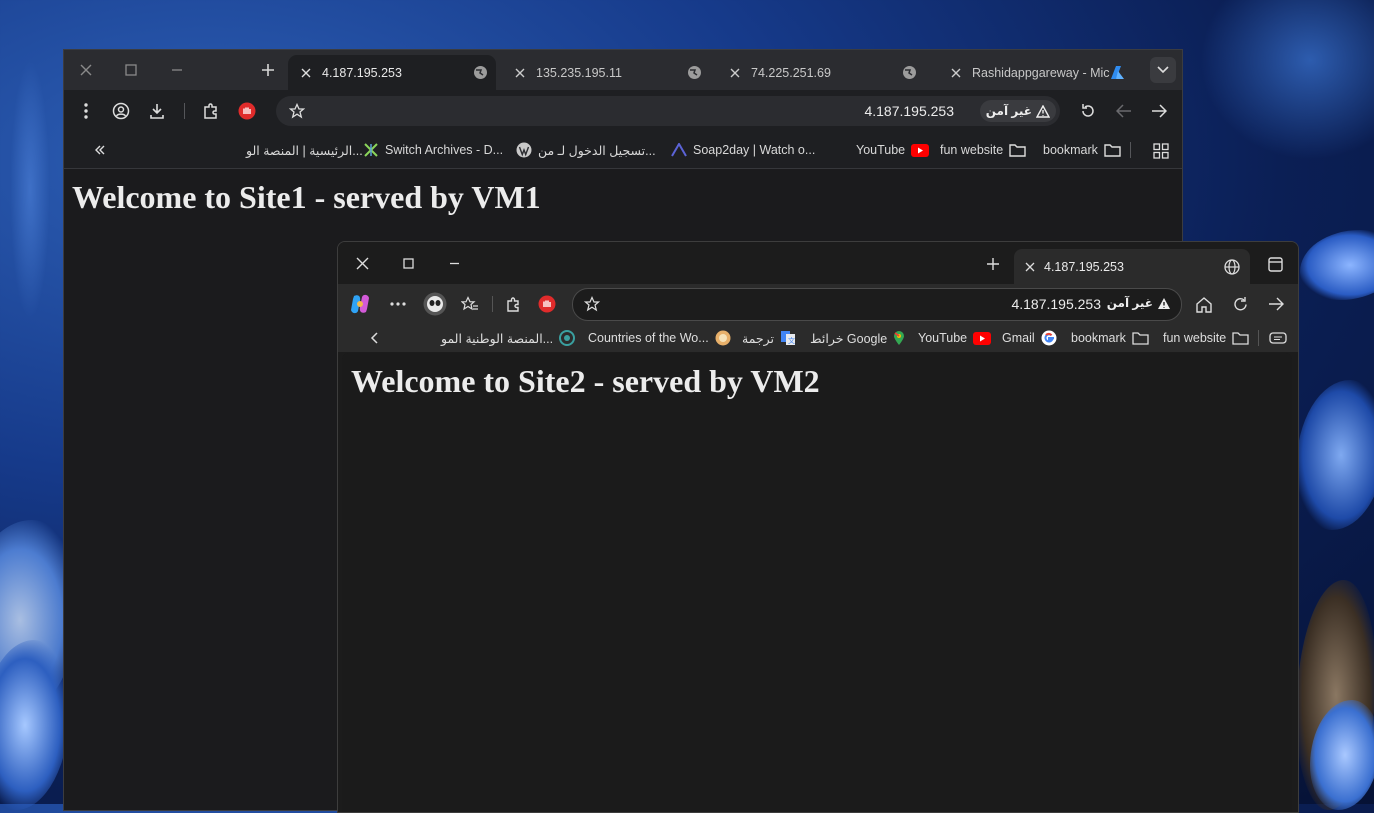  Describe the element at coordinates (121, 111) in the screenshot. I see `profile-icon` at that location.